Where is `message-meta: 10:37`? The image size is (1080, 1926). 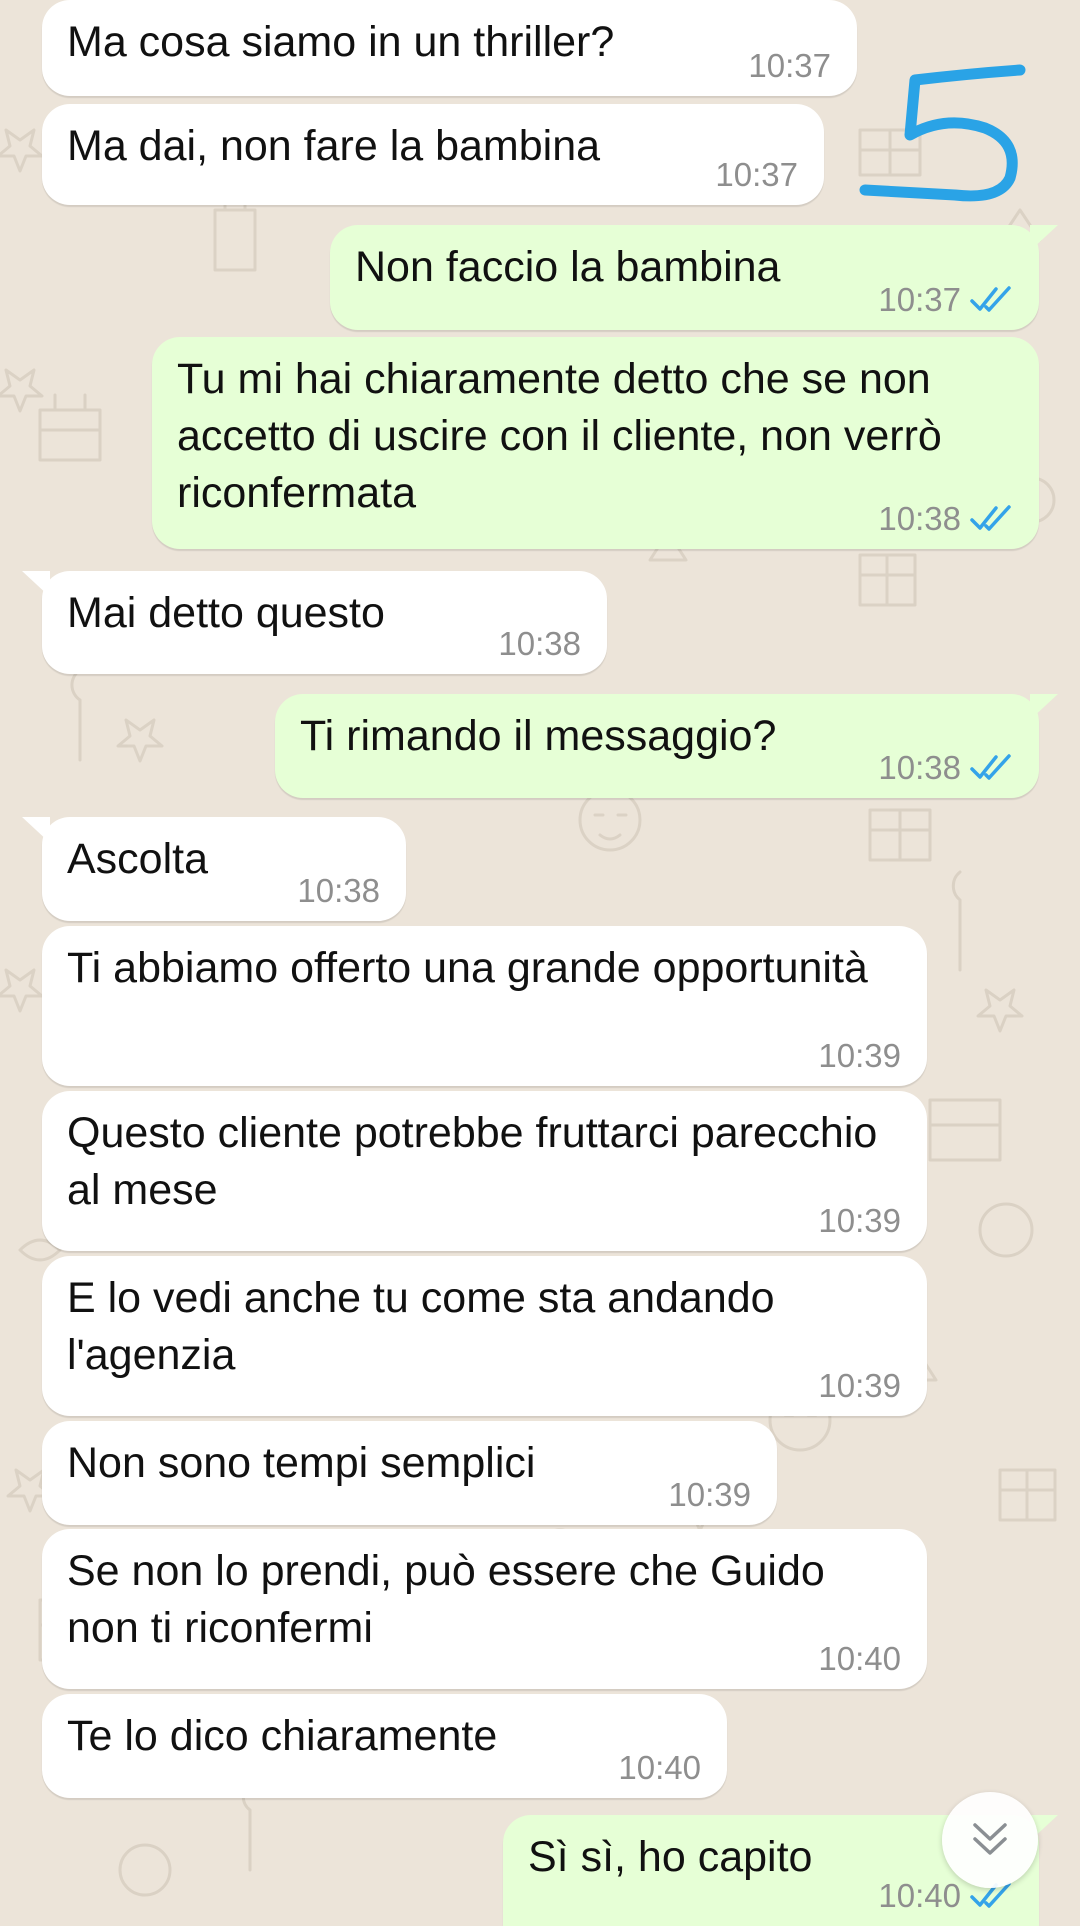 message-meta: 10:37 is located at coordinates (946, 300).